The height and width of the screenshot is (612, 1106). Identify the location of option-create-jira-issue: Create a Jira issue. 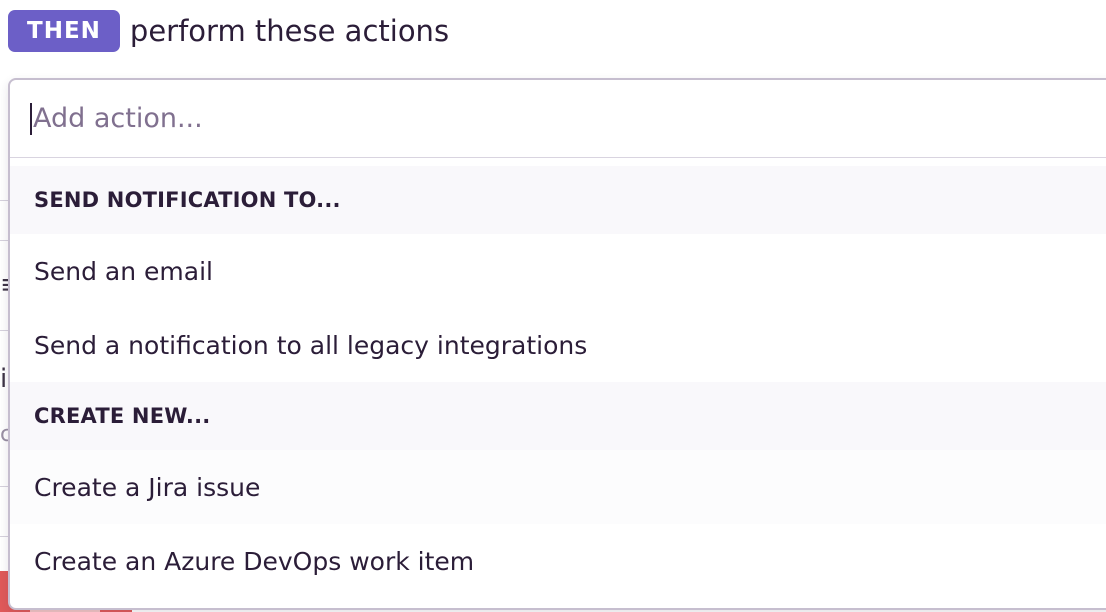
(558, 487).